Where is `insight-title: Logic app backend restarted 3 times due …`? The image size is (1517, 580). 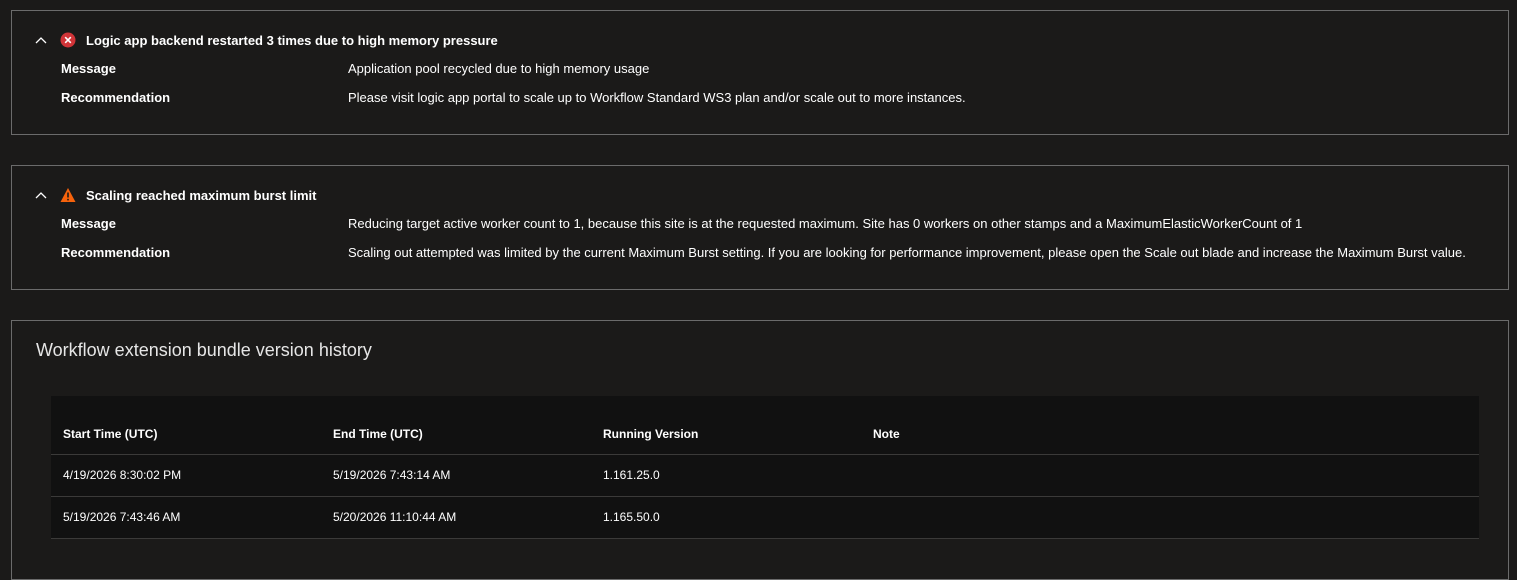
insight-title: Logic app backend restarted 3 times due … is located at coordinates (292, 40).